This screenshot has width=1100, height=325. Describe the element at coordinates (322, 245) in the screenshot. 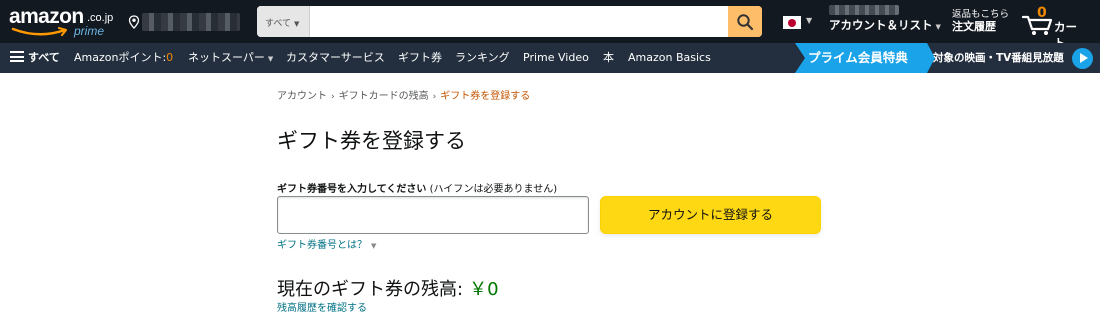

I see `gift-code-help-label: ギフト券番号とは？` at that location.